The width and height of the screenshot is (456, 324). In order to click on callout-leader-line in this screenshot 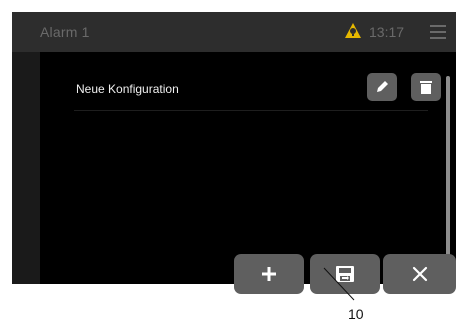, I will do `click(339, 284)`.